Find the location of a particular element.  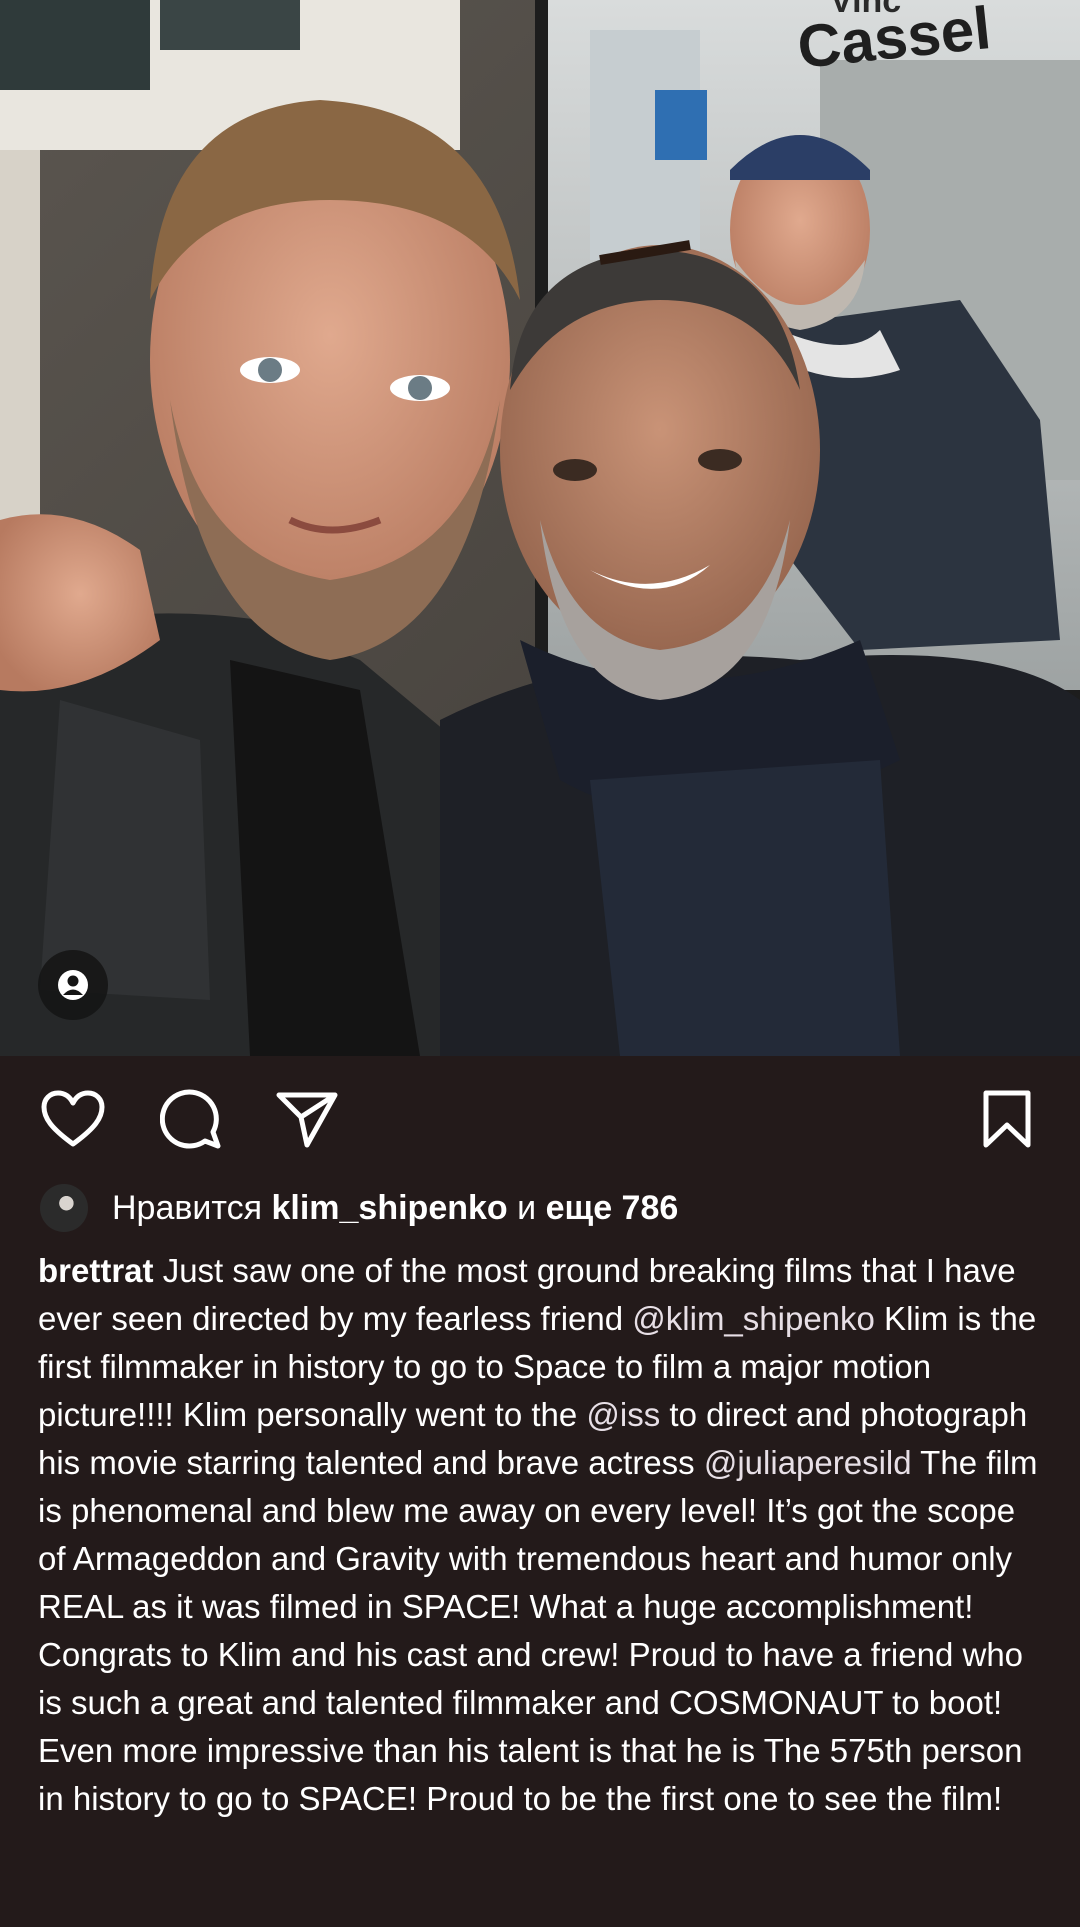

save-button is located at coordinates (1007, 1119).